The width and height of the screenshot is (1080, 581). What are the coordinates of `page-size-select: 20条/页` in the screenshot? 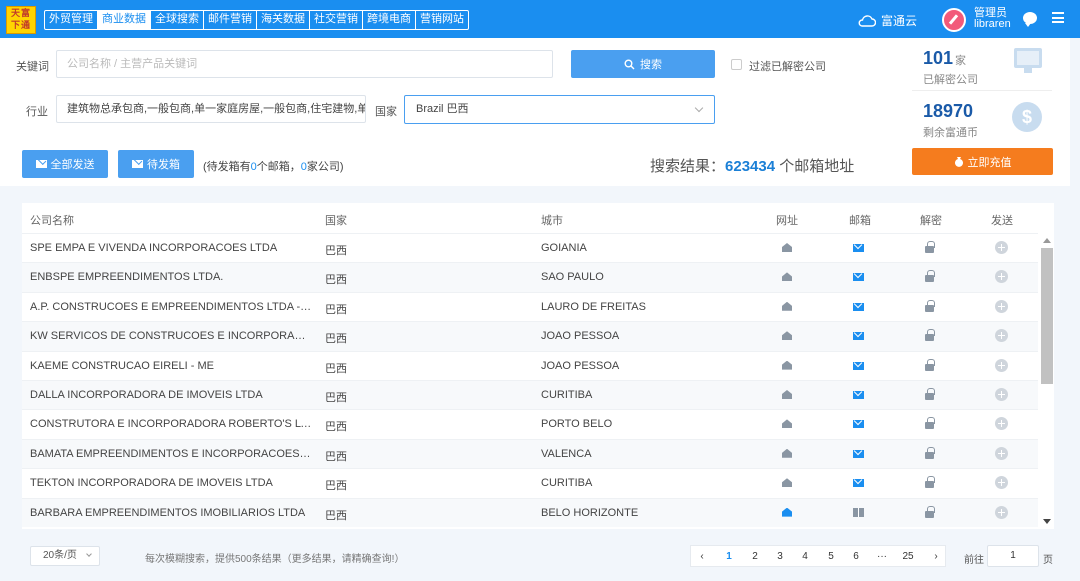 It's located at (65, 556).